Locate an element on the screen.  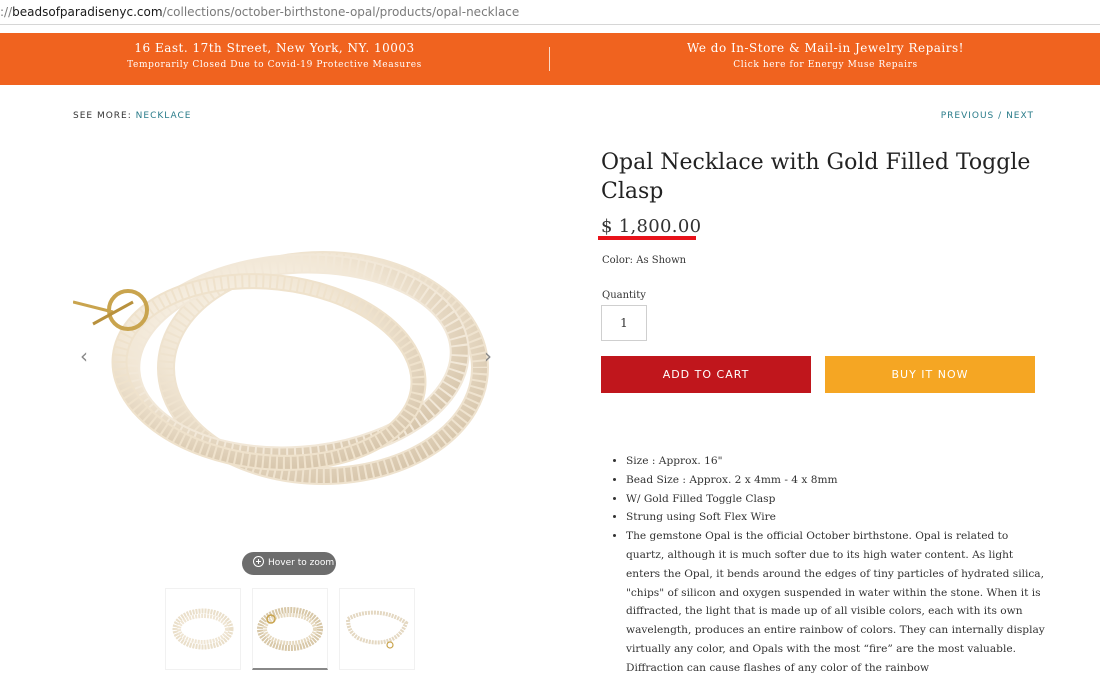
prev-next-nav: PREVIOUS / NEXT is located at coordinates (987, 116).